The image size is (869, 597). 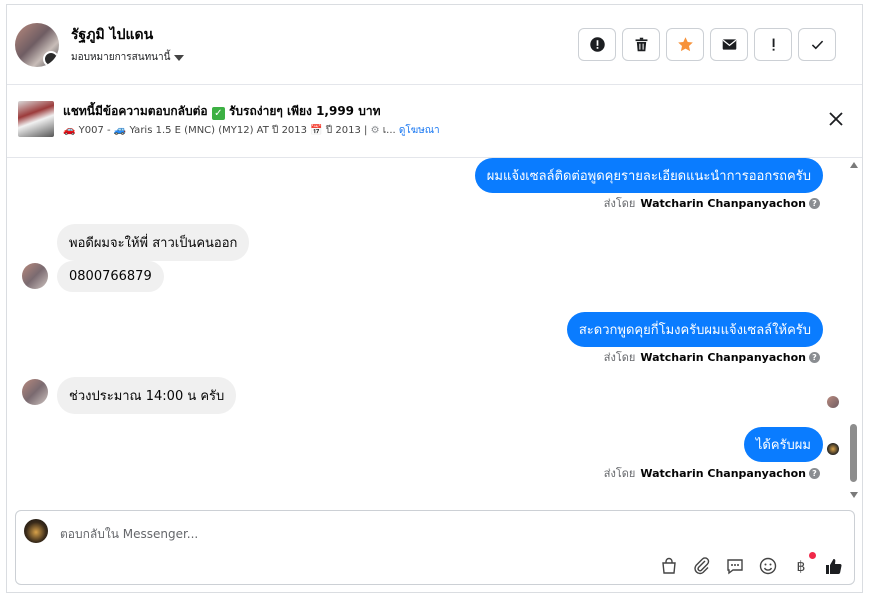 What do you see at coordinates (419, 130) in the screenshot?
I see `view-ad-link: ดูโฆษณา` at bounding box center [419, 130].